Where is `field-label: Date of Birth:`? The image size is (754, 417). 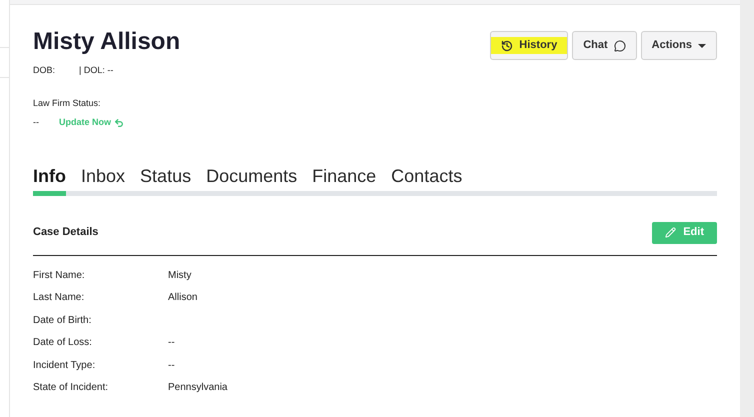
field-label: Date of Birth: is located at coordinates (62, 321).